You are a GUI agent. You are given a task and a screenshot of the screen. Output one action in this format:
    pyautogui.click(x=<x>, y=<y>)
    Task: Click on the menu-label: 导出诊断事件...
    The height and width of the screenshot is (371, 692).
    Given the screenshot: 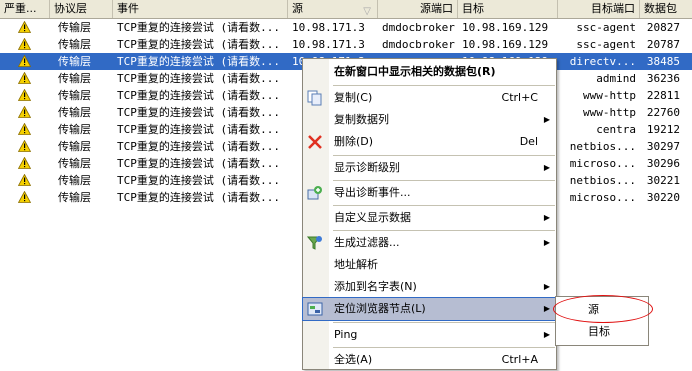 What is the action you would take?
    pyautogui.click(x=372, y=192)
    